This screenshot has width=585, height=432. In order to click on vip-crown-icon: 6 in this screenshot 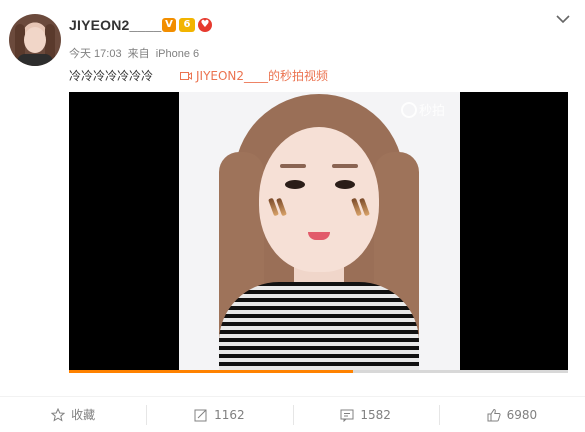, I will do `click(187, 25)`.